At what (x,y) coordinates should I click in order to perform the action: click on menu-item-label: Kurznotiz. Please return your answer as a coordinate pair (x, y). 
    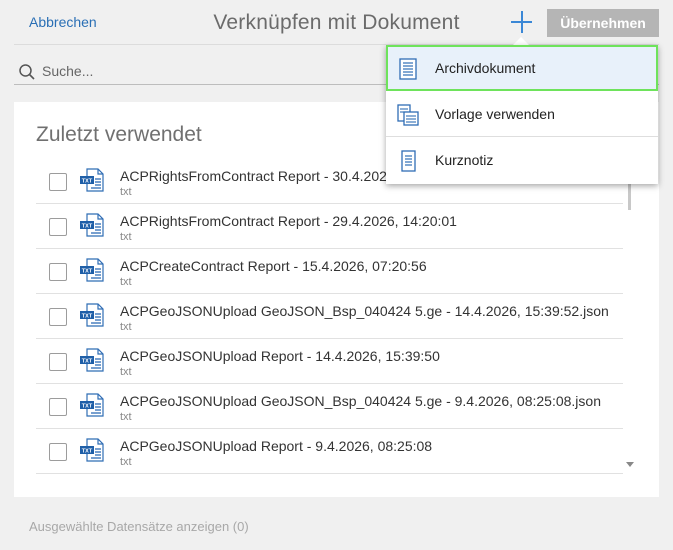
    Looking at the image, I should click on (464, 160).